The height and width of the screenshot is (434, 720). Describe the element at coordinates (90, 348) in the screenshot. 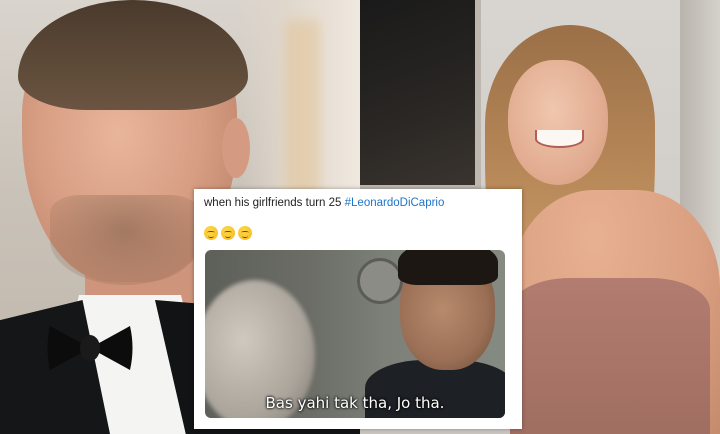

I see `bowtie-icon` at that location.